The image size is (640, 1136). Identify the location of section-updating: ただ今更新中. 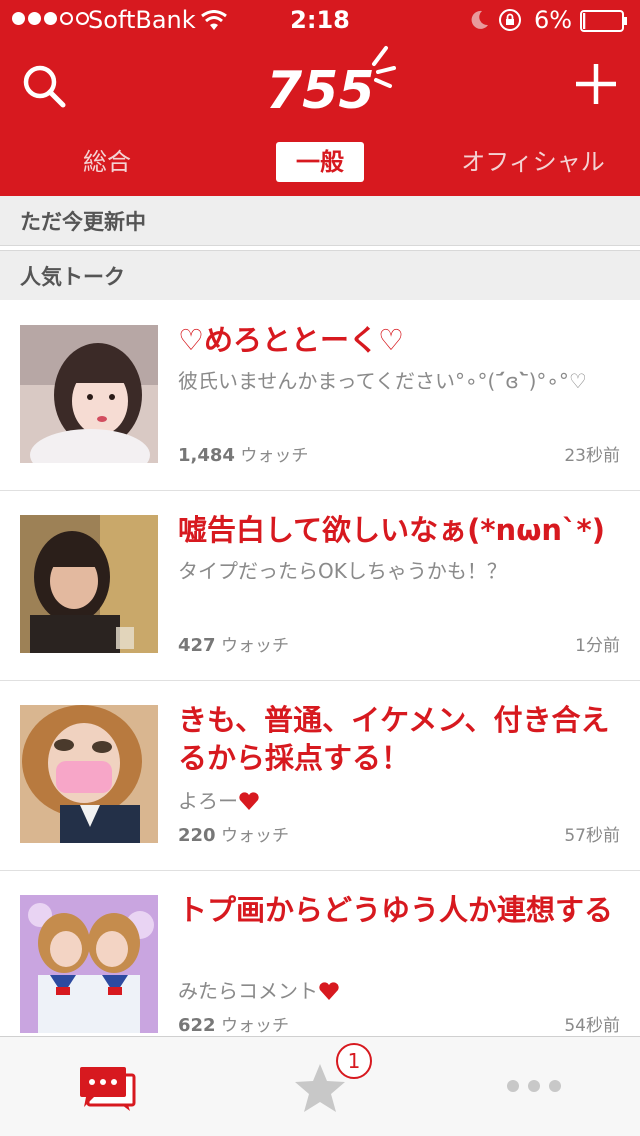
(320, 221).